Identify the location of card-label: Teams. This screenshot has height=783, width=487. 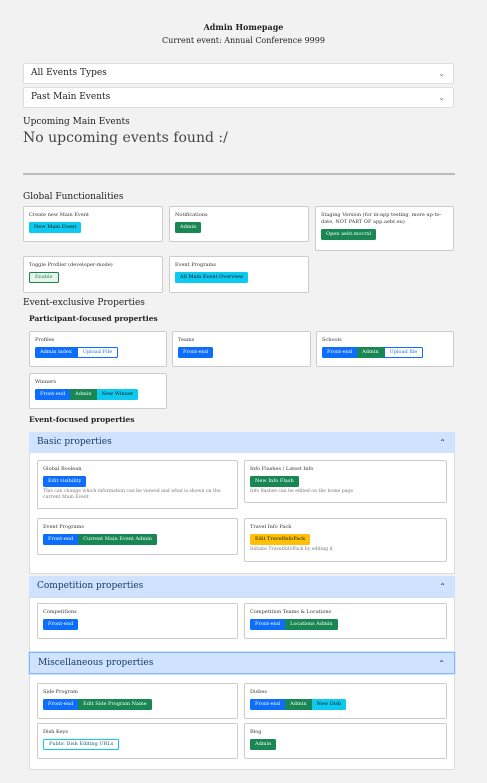
(186, 340).